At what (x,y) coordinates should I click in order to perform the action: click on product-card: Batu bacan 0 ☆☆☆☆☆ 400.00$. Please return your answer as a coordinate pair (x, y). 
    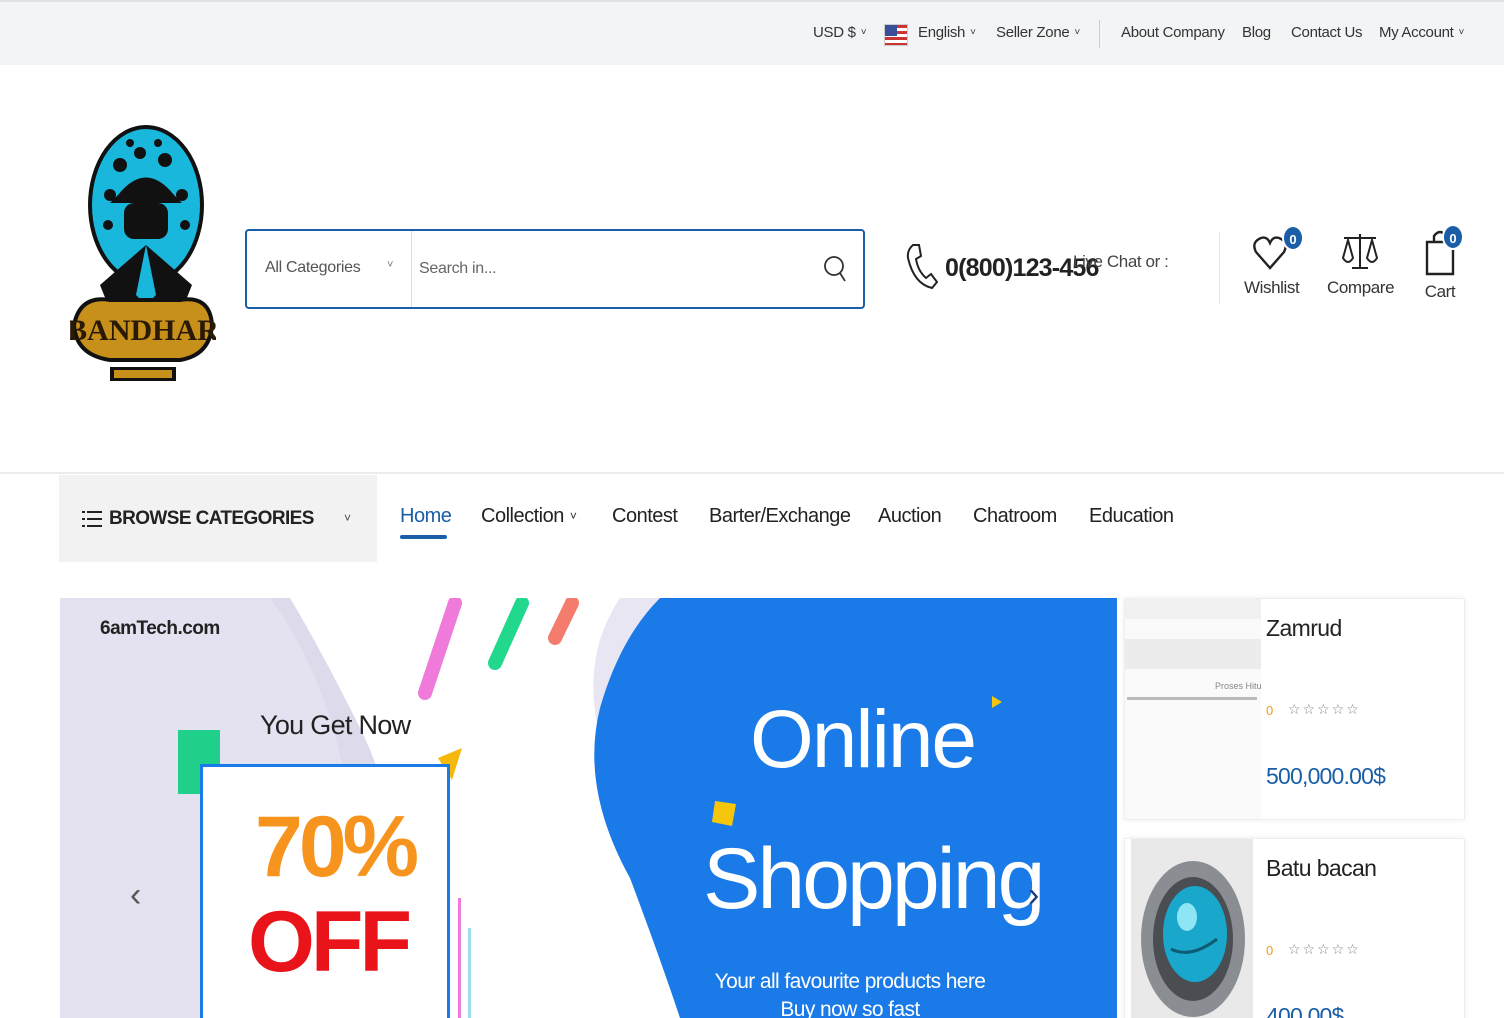
    Looking at the image, I should click on (1294, 928).